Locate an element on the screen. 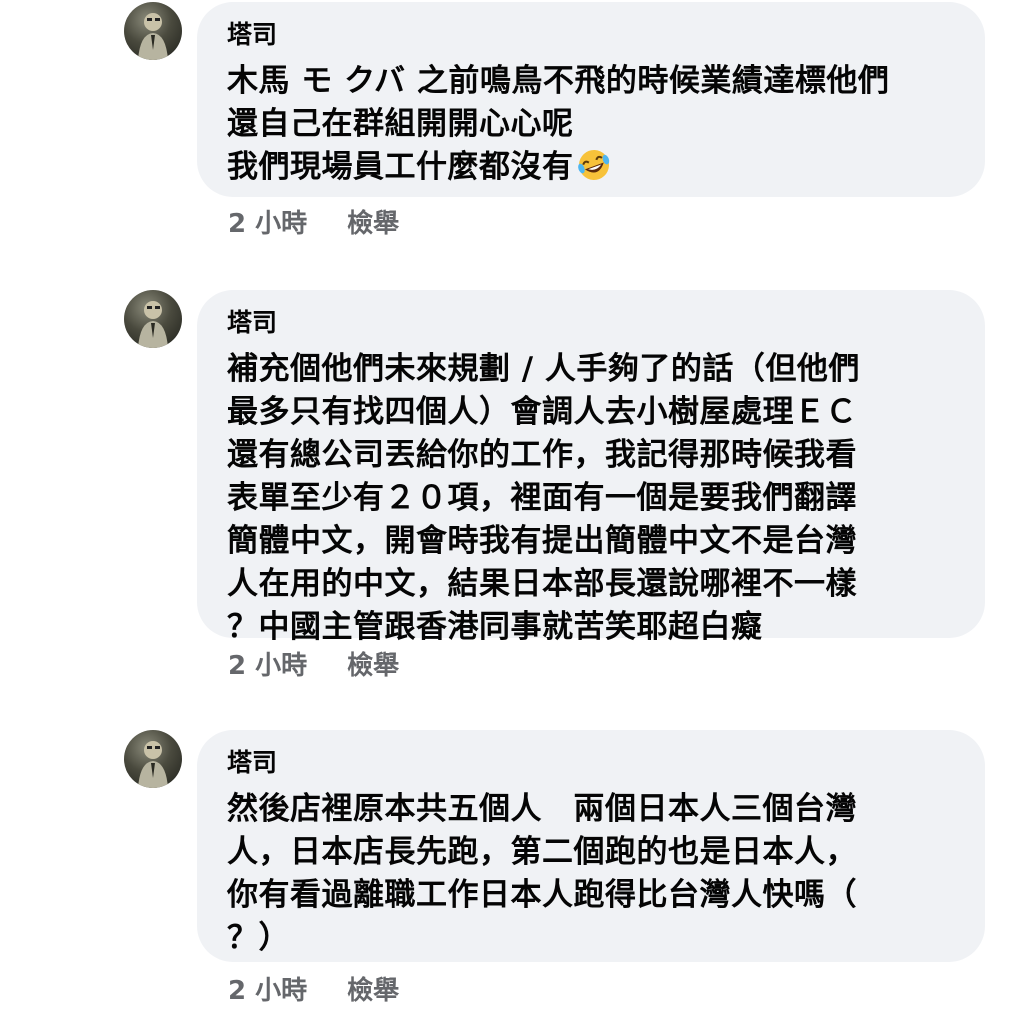 The width and height of the screenshot is (1015, 1024). comment-line: 還自己在群組開開心心呢 is located at coordinates (400, 124).